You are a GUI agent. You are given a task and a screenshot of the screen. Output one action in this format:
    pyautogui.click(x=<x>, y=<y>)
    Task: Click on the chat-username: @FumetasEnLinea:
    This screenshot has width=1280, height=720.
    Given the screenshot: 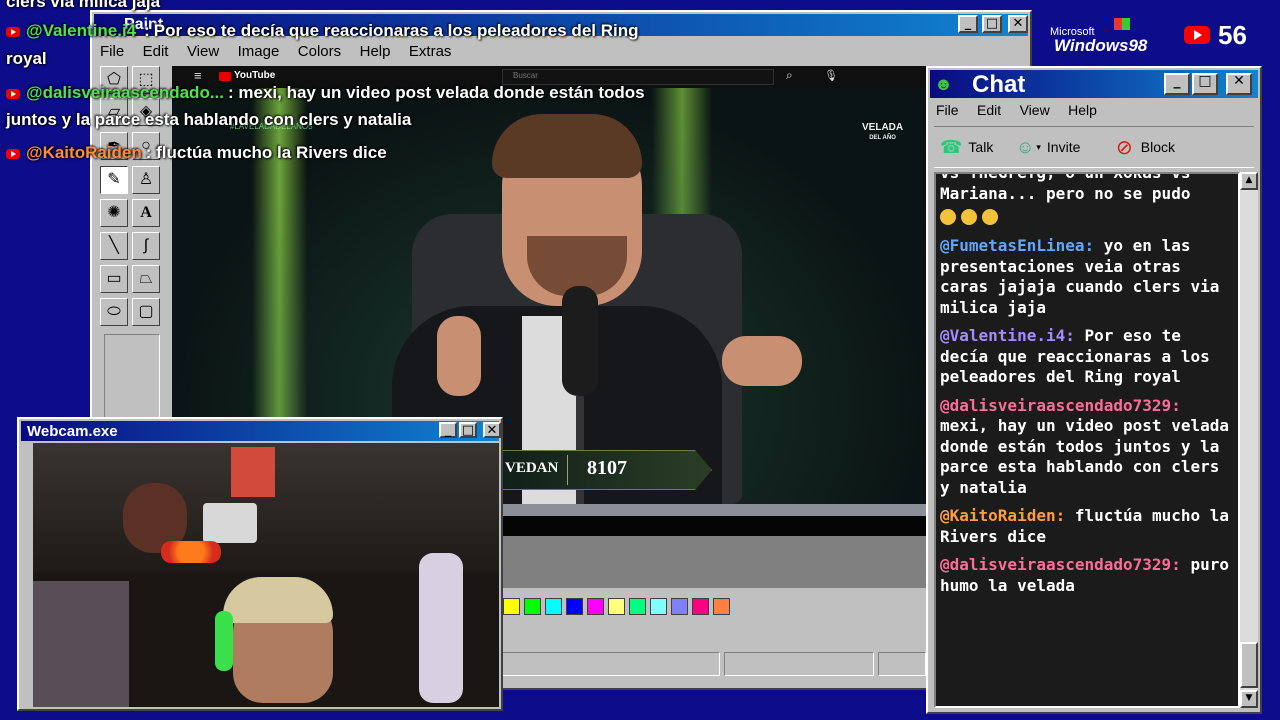 What is the action you would take?
    pyautogui.click(x=1017, y=245)
    